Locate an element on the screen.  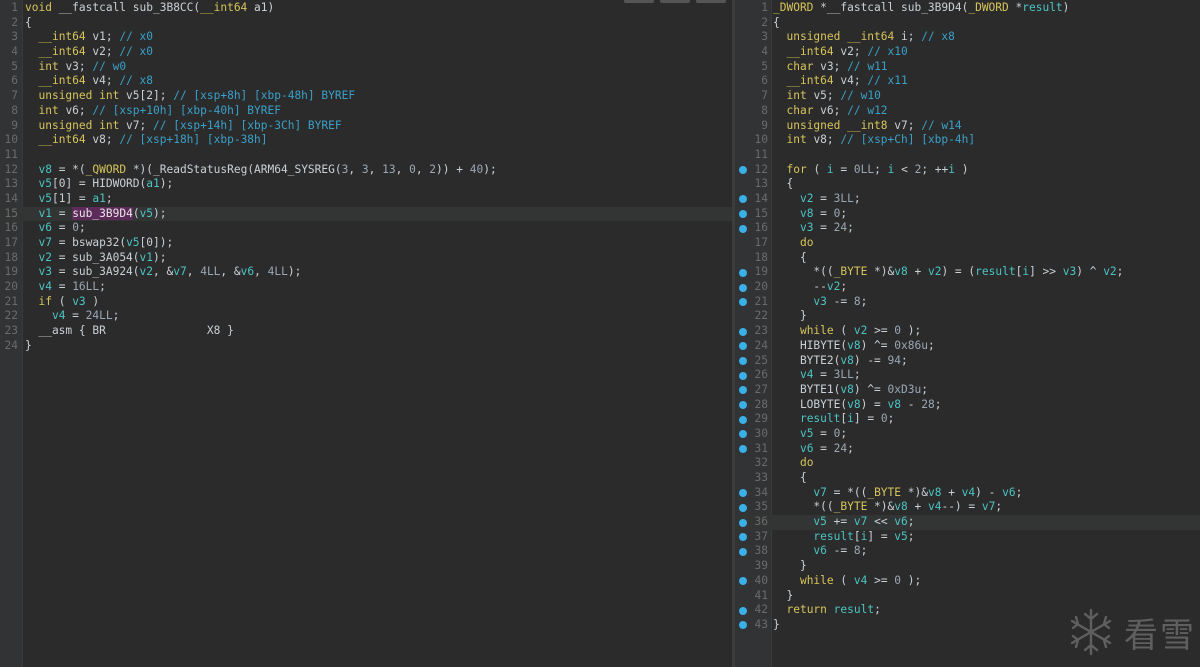
code-line: 24} is located at coordinates (366, 346).